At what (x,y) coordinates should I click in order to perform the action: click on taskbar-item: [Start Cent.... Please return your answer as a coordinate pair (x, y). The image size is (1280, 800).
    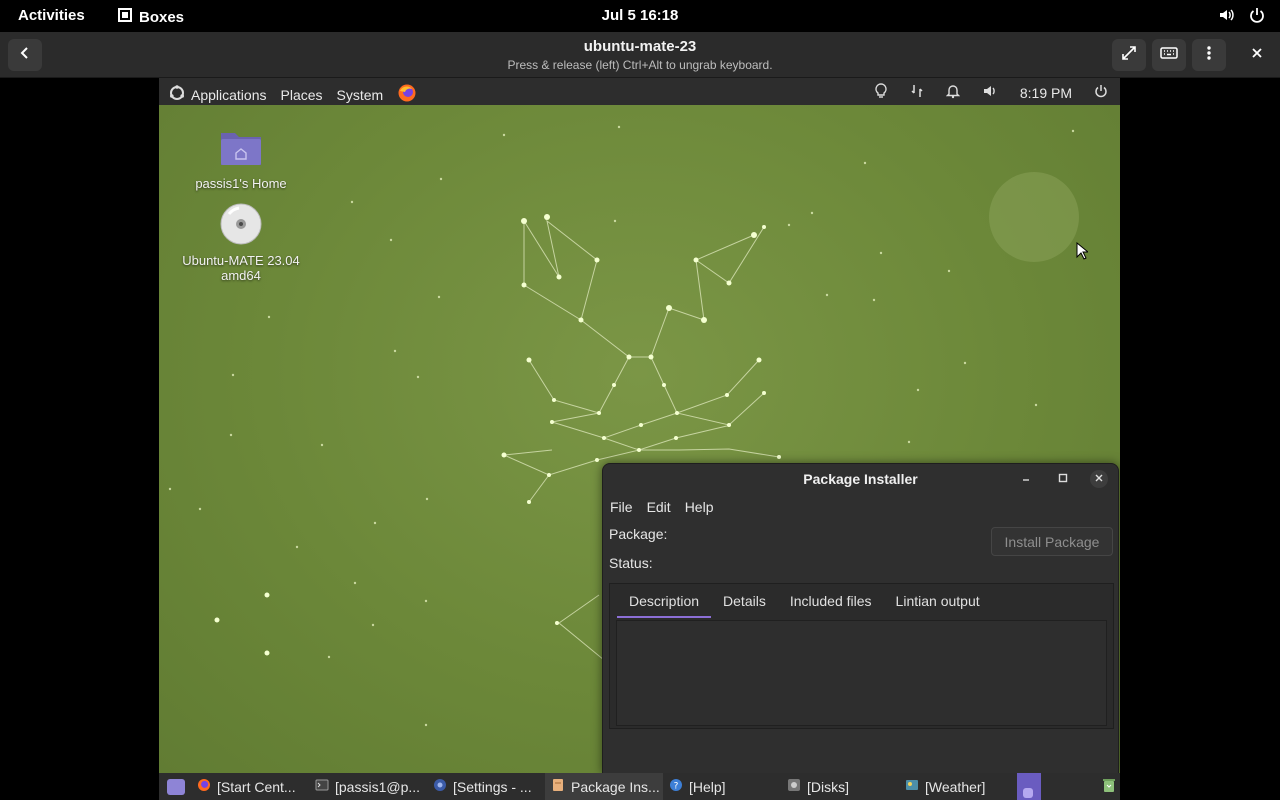
    Looking at the image, I should click on (250, 786).